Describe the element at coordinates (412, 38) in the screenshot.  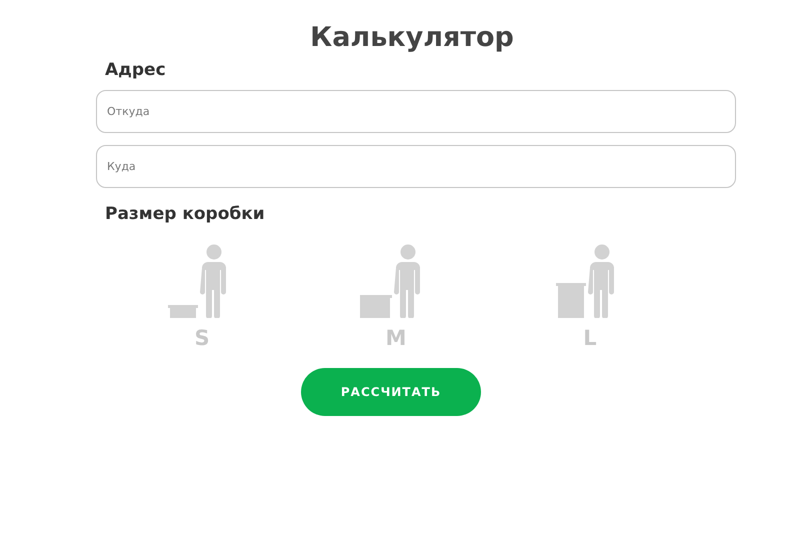
I see `page-title: Калькулятор` at that location.